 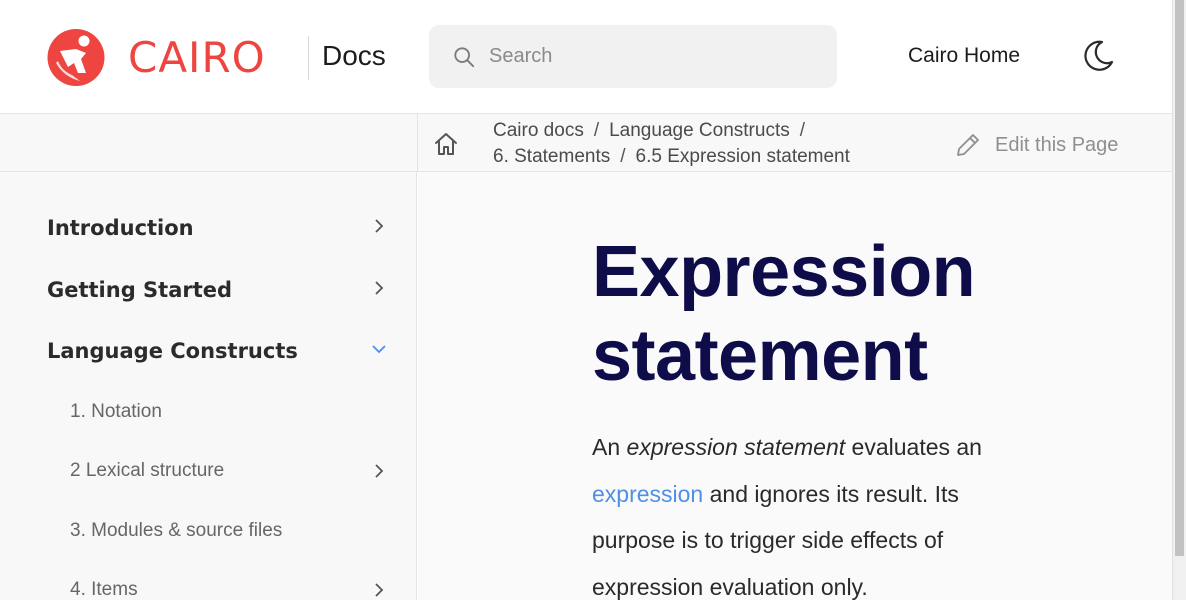 I want to click on sidebar-item-getting-started: Getting Started, so click(x=222, y=290).